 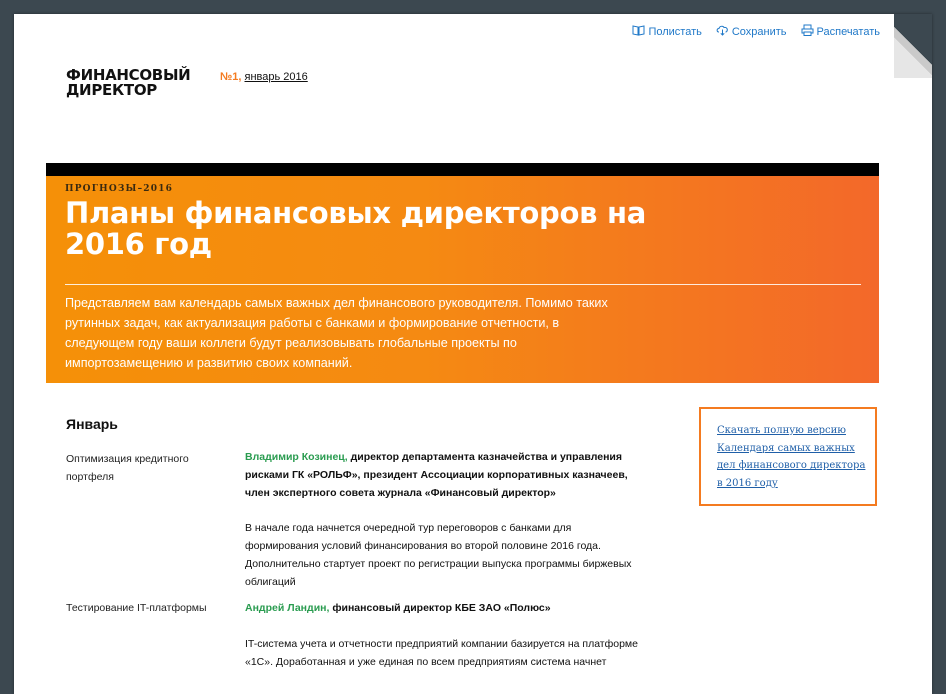 What do you see at coordinates (119, 189) in the screenshot?
I see `hero-kicker: ПРОГНОЗЫ–2016` at bounding box center [119, 189].